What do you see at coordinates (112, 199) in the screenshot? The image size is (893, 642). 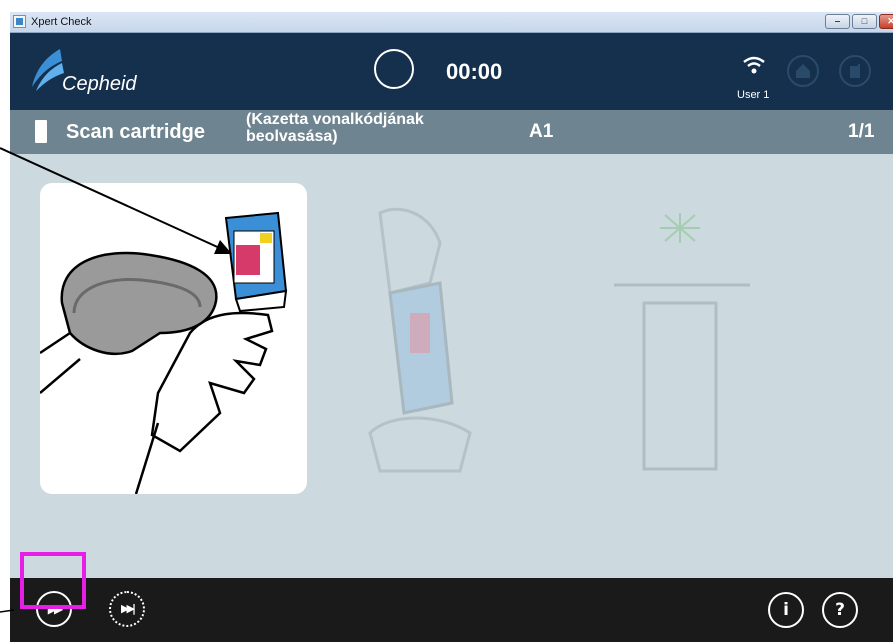 I see `cartridge-callout-line` at bounding box center [112, 199].